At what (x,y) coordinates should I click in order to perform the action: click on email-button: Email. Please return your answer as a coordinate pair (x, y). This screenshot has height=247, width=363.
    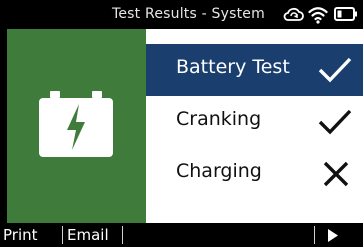
    Looking at the image, I should click on (92, 235).